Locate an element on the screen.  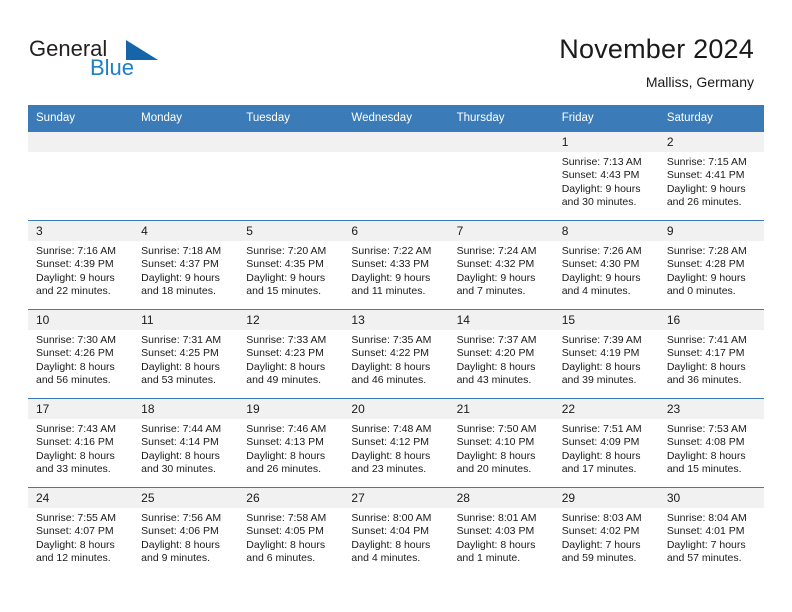
day-sunset-text: Sunset: 4:14 PM is located at coordinates (180, 442).